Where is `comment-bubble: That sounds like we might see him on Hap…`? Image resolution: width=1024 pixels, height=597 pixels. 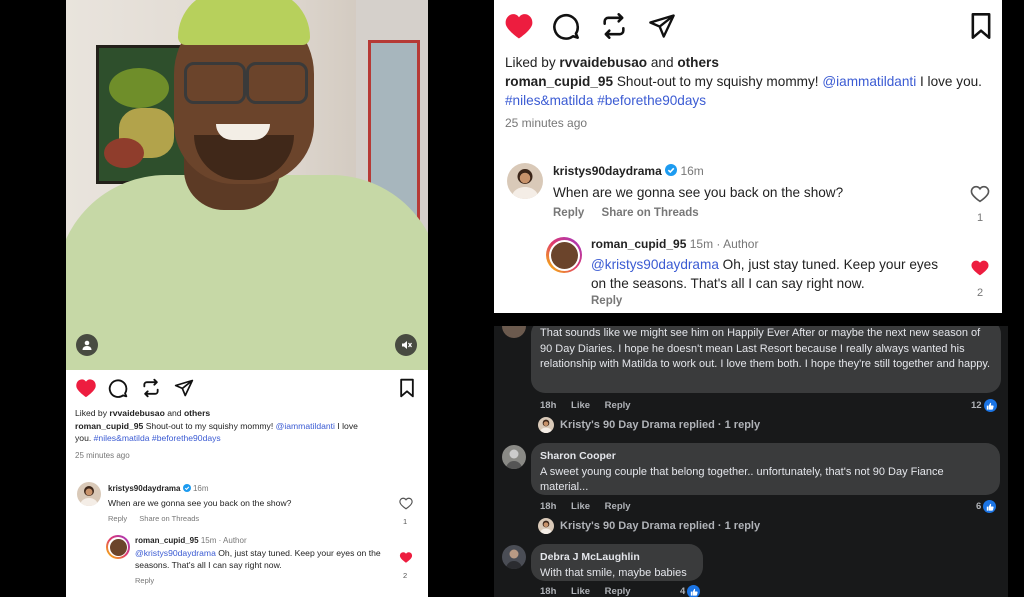 comment-bubble: That sounds like we might see him on Hap… is located at coordinates (766, 359).